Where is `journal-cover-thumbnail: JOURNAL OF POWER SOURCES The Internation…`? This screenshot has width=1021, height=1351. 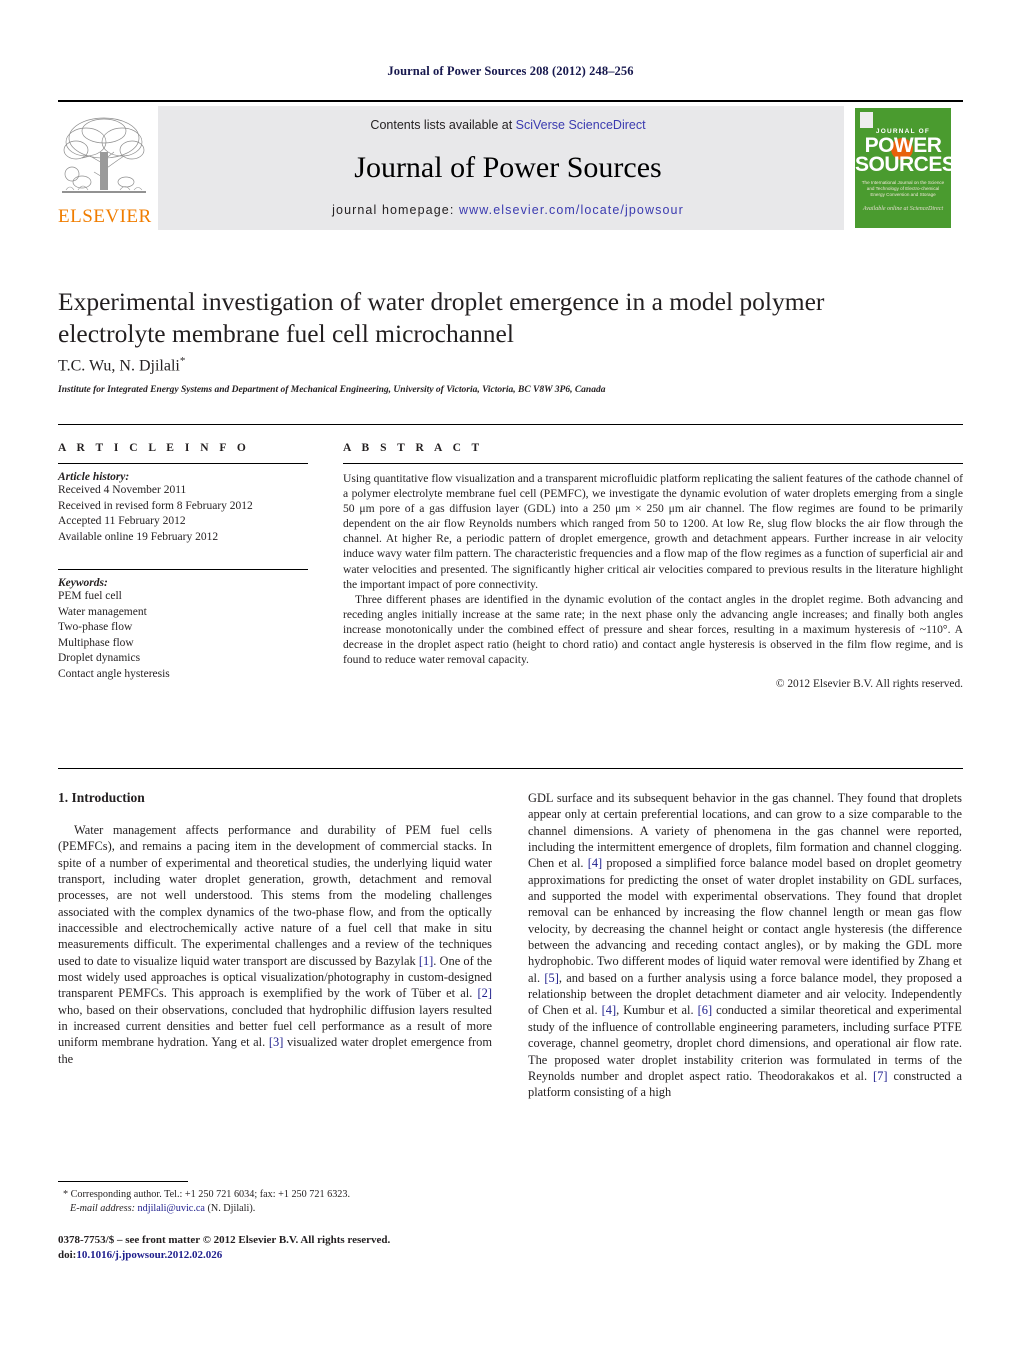
journal-cover-thumbnail: JOURNAL OF POWER SOURCES The Internation… is located at coordinates (903, 168).